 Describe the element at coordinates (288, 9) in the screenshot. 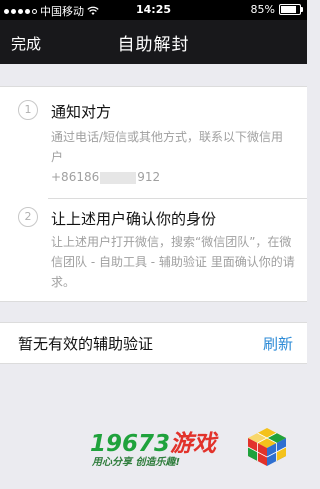

I see `battery-fill` at that location.